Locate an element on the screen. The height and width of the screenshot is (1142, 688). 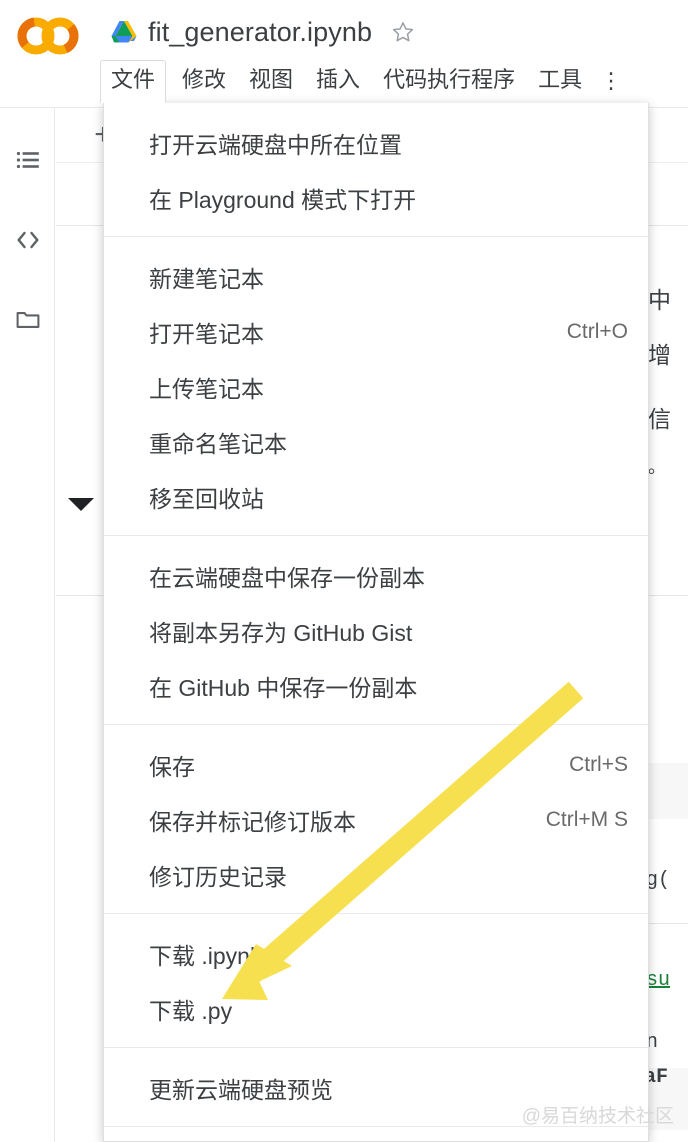
menu-item-save-copy-in-github: 在 GitHub 中保存一份副本 is located at coordinates (376, 685).